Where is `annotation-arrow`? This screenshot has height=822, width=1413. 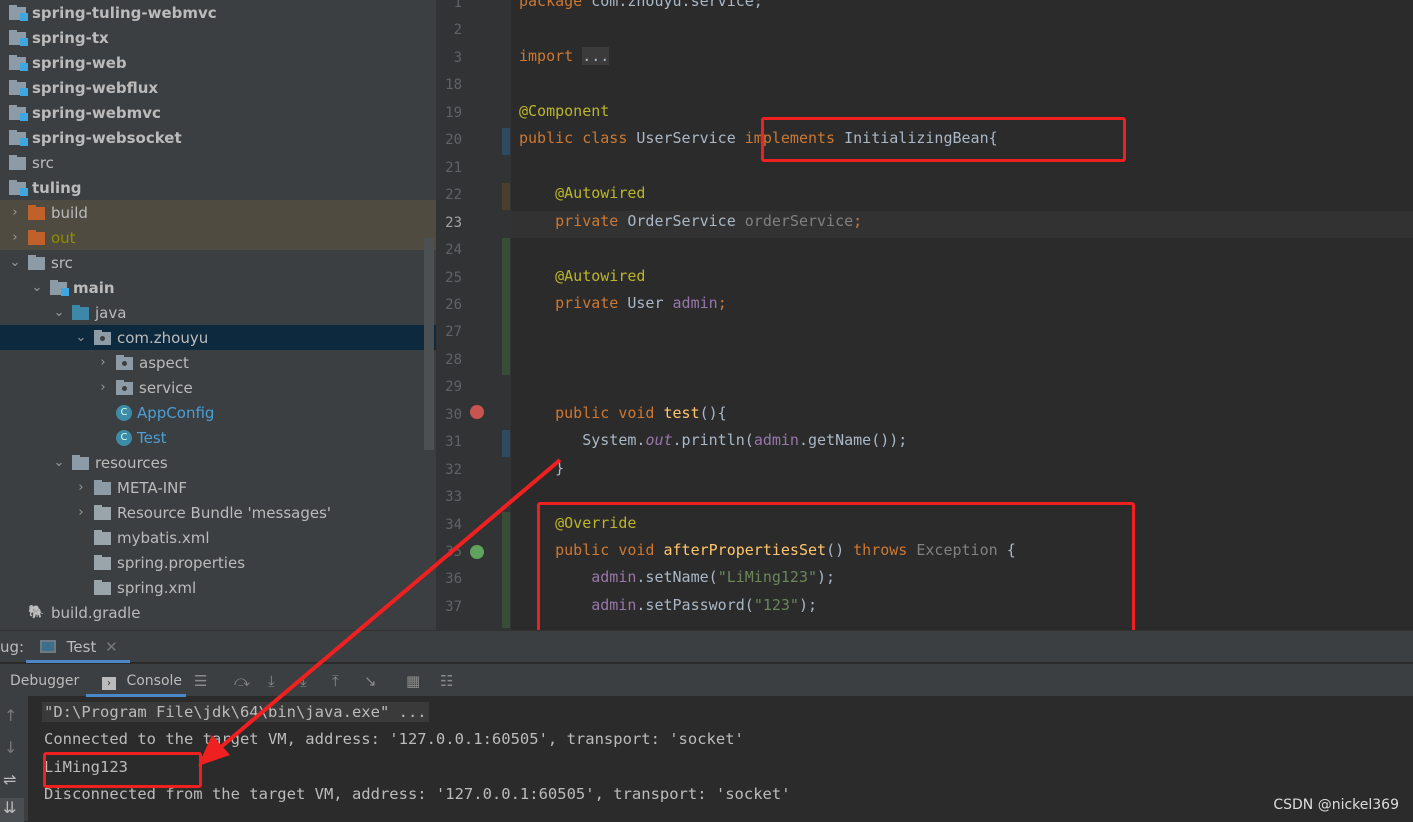 annotation-arrow is located at coordinates (380, 612).